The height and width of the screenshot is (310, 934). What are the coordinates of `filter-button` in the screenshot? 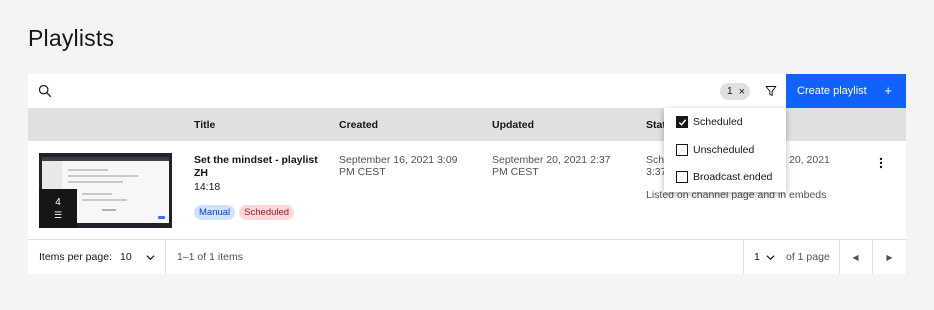 It's located at (771, 91).